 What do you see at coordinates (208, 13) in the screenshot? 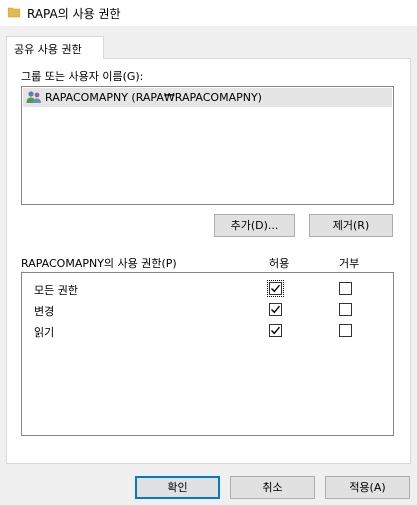
I see `title-bar: RAPA의 사용 권한` at bounding box center [208, 13].